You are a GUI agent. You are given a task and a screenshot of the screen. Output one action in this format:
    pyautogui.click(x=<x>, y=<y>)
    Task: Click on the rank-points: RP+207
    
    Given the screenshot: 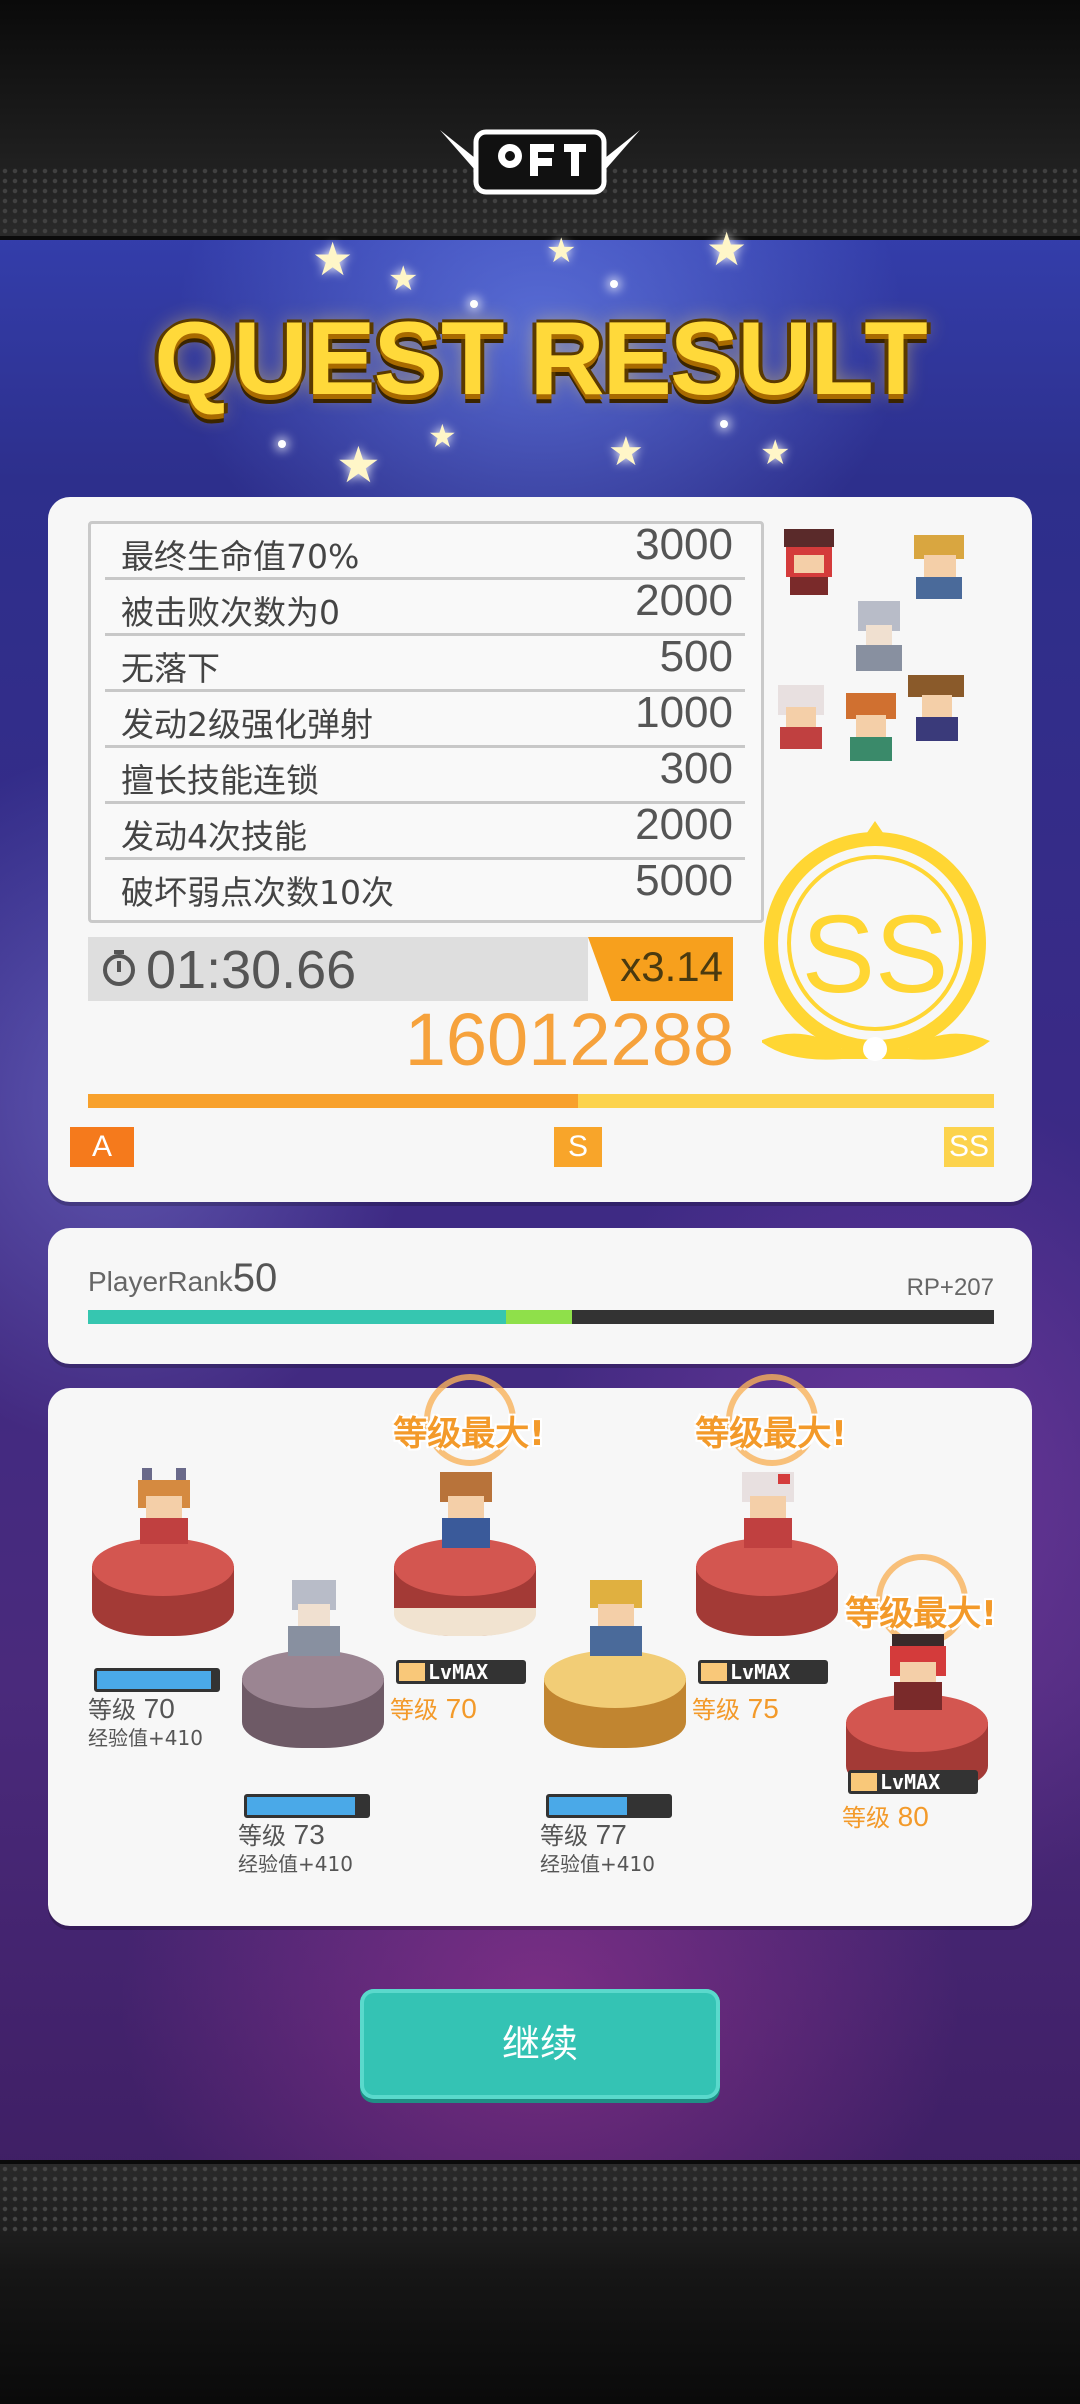 What is the action you would take?
    pyautogui.click(x=950, y=1287)
    